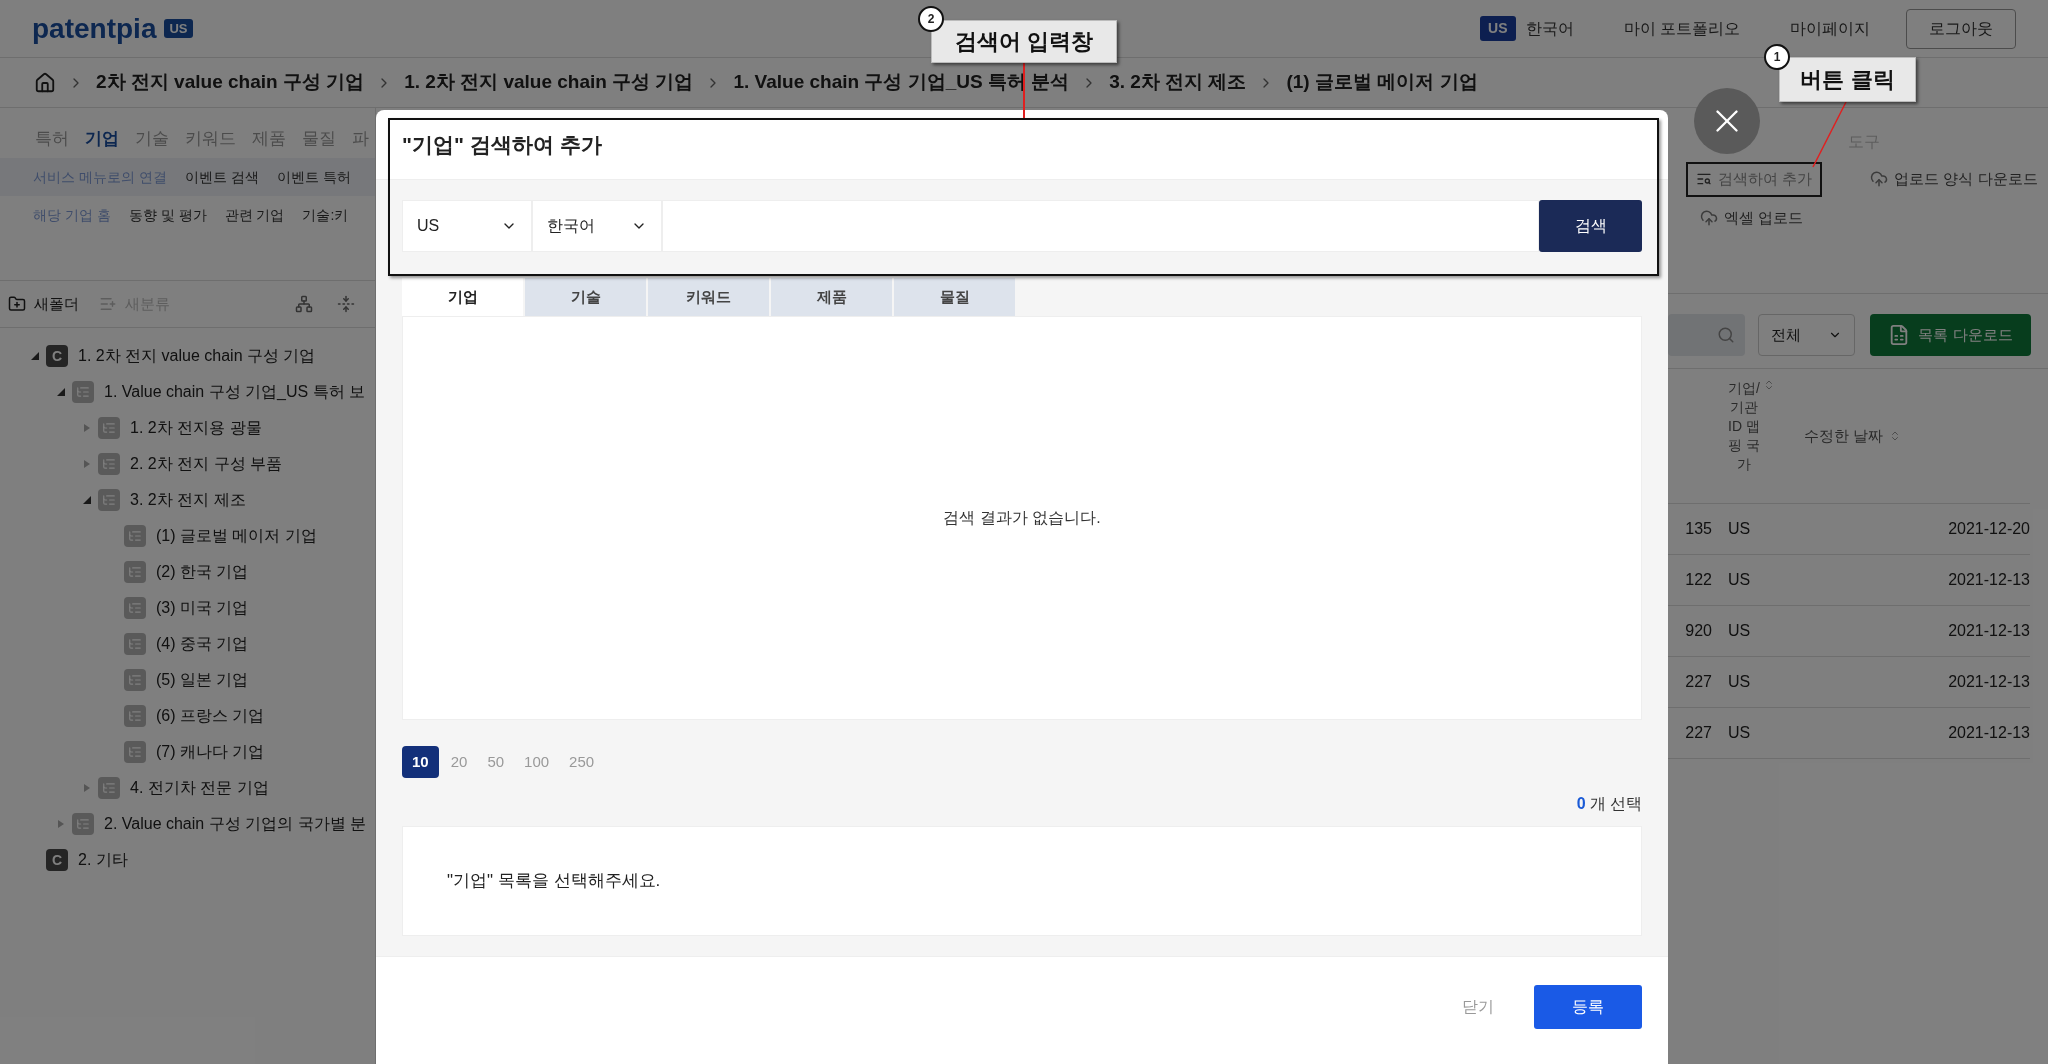  Describe the element at coordinates (235, 824) in the screenshot. I see `tree-item: 2. Value chain 구성 기업의 국가별 분` at that location.